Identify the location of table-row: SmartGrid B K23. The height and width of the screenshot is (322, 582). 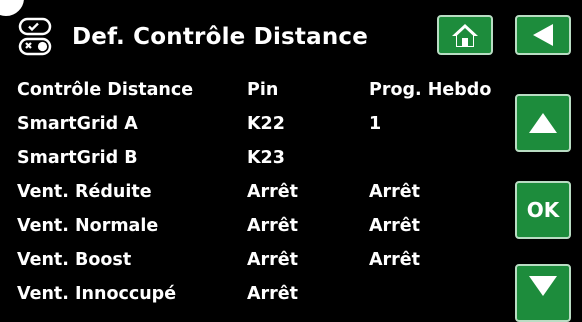
(257, 158).